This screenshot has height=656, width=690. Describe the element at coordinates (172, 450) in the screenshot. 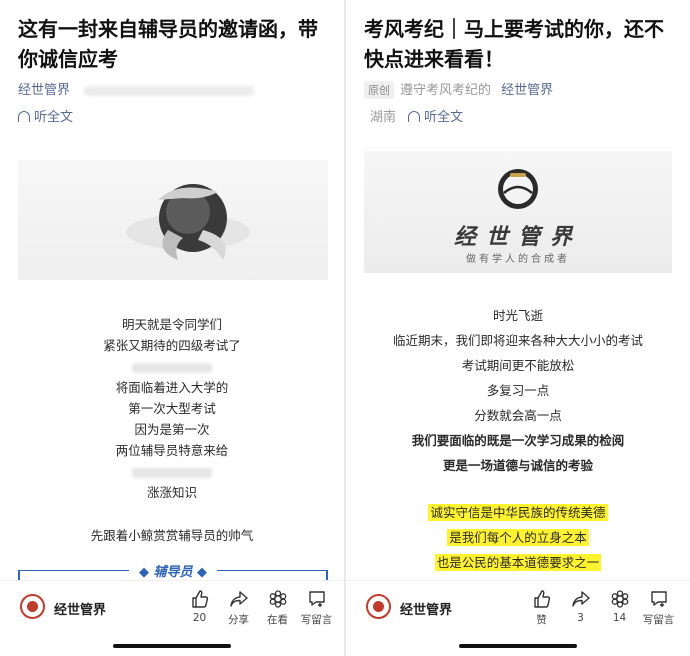

I see `body-line: 两位辅导员特意来给` at that location.